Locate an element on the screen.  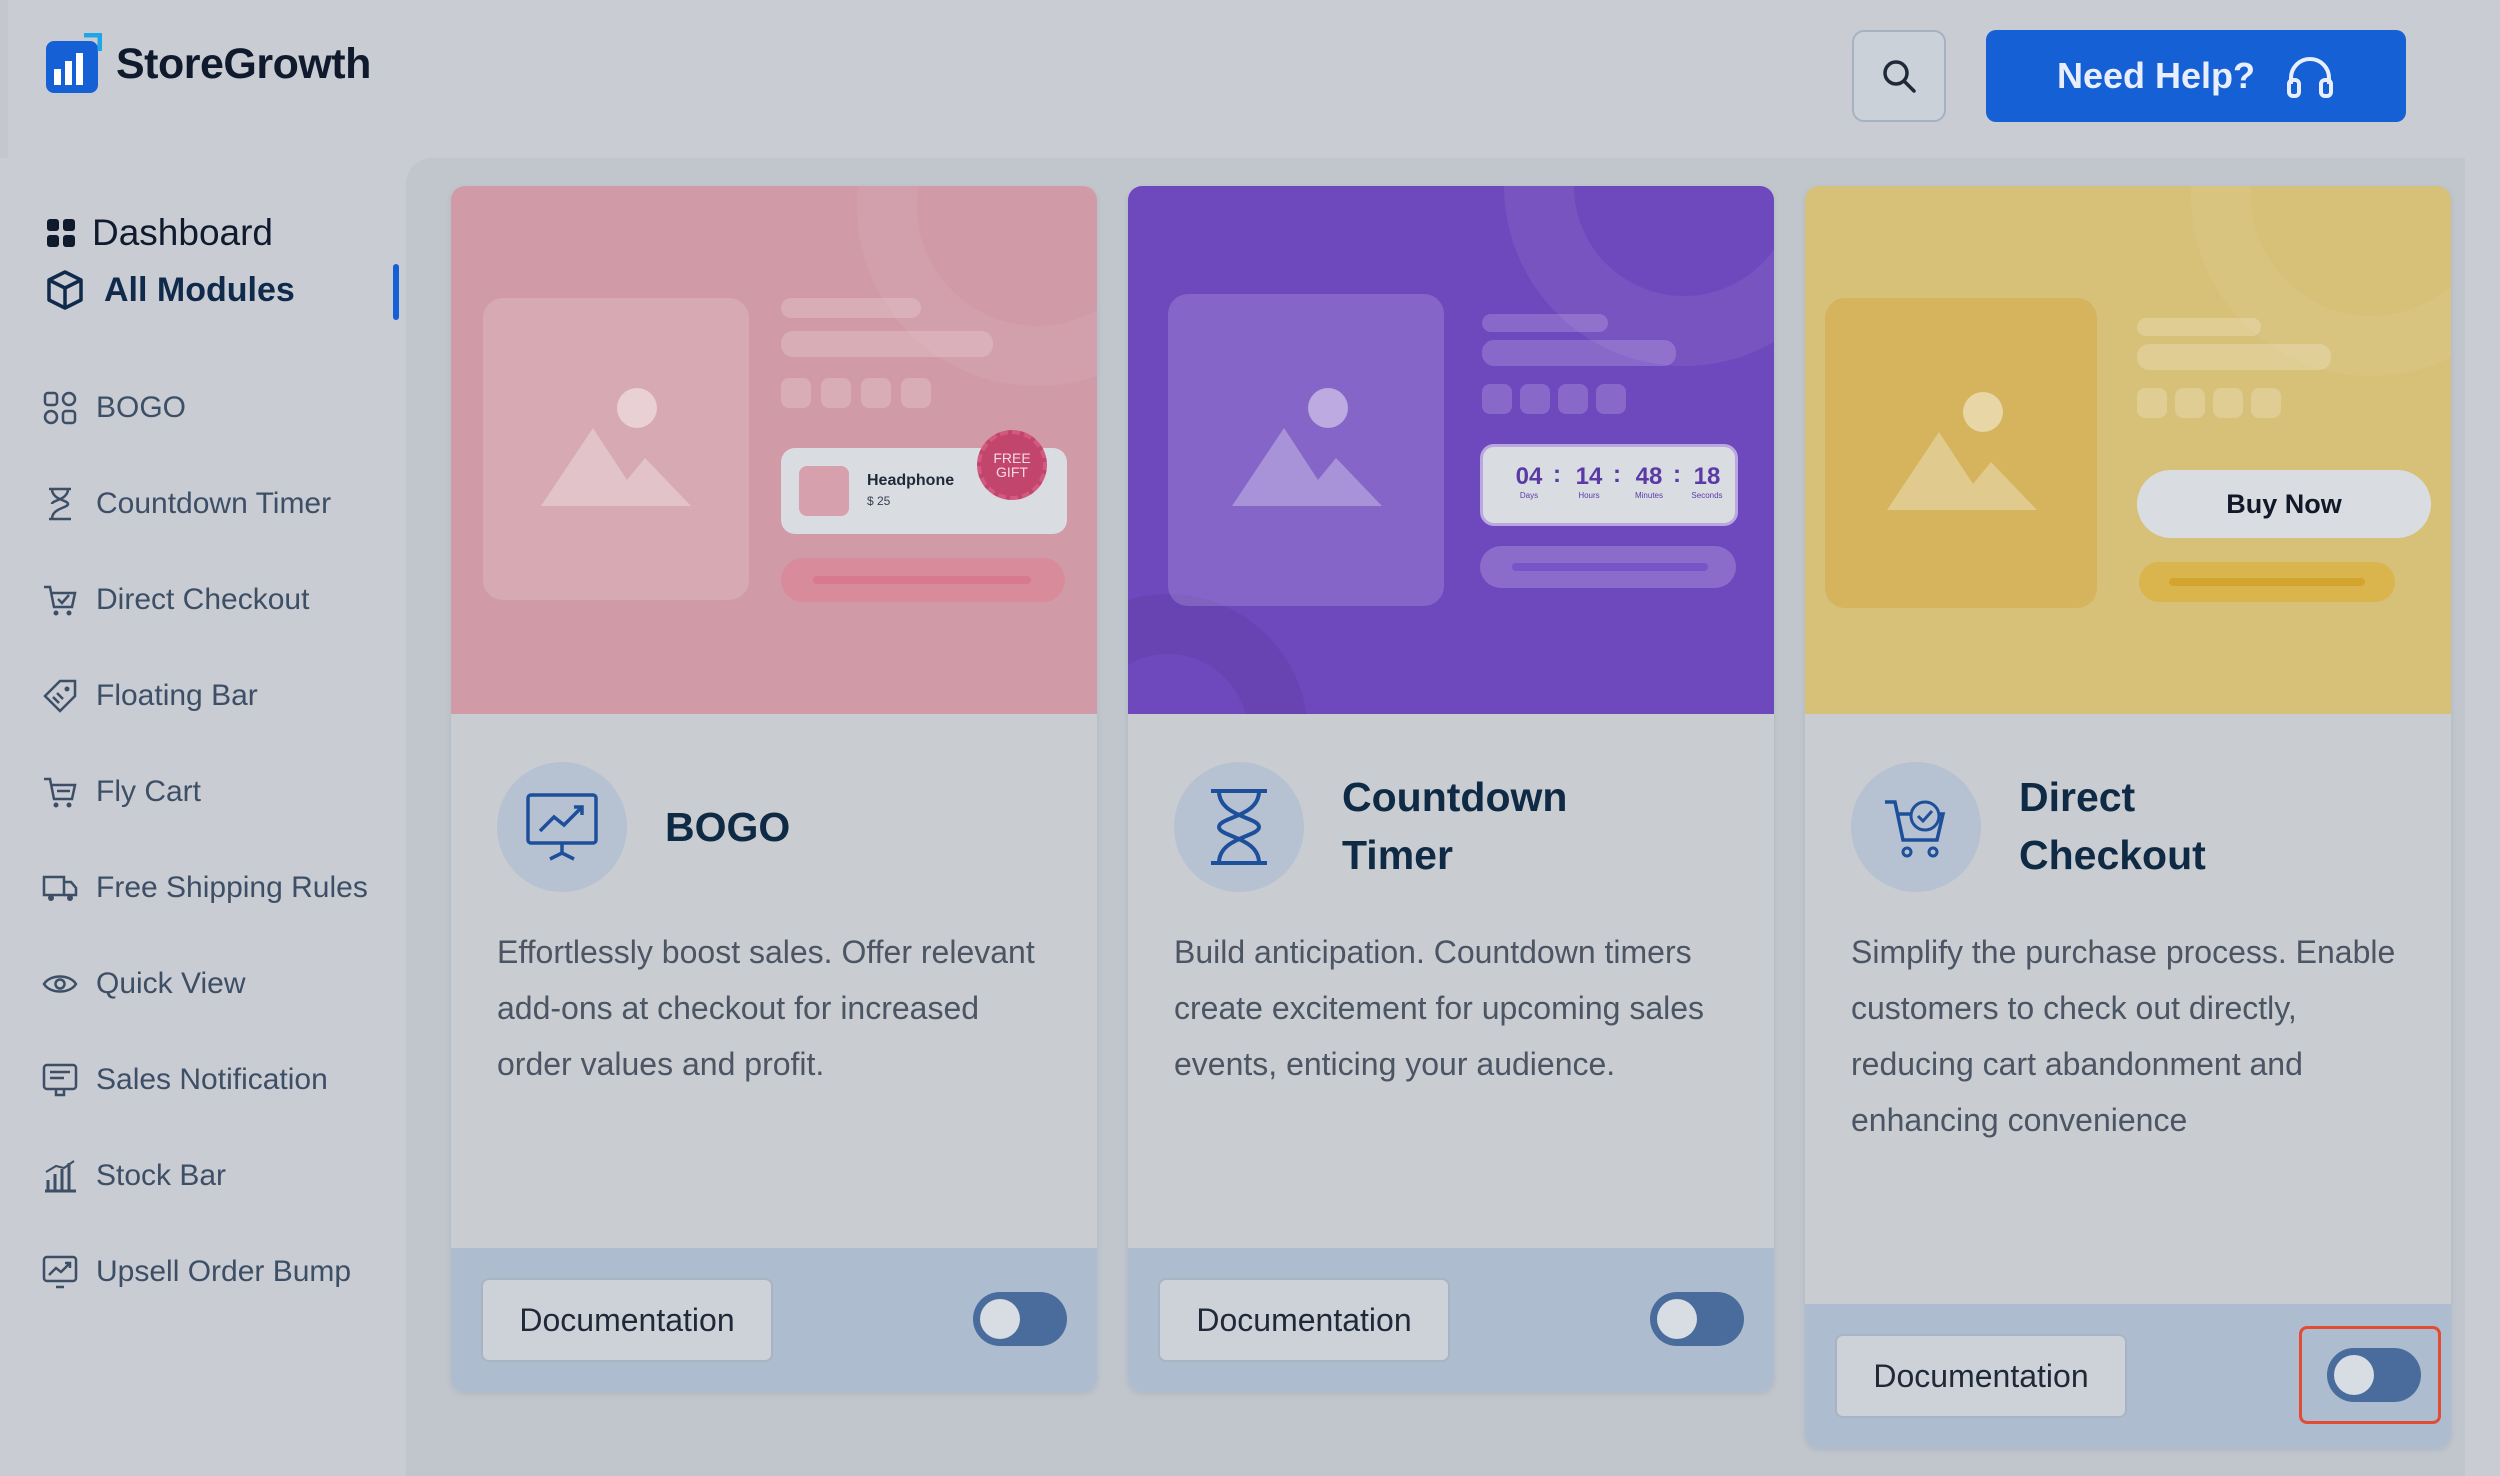
notification-icon is located at coordinates (60, 1080).